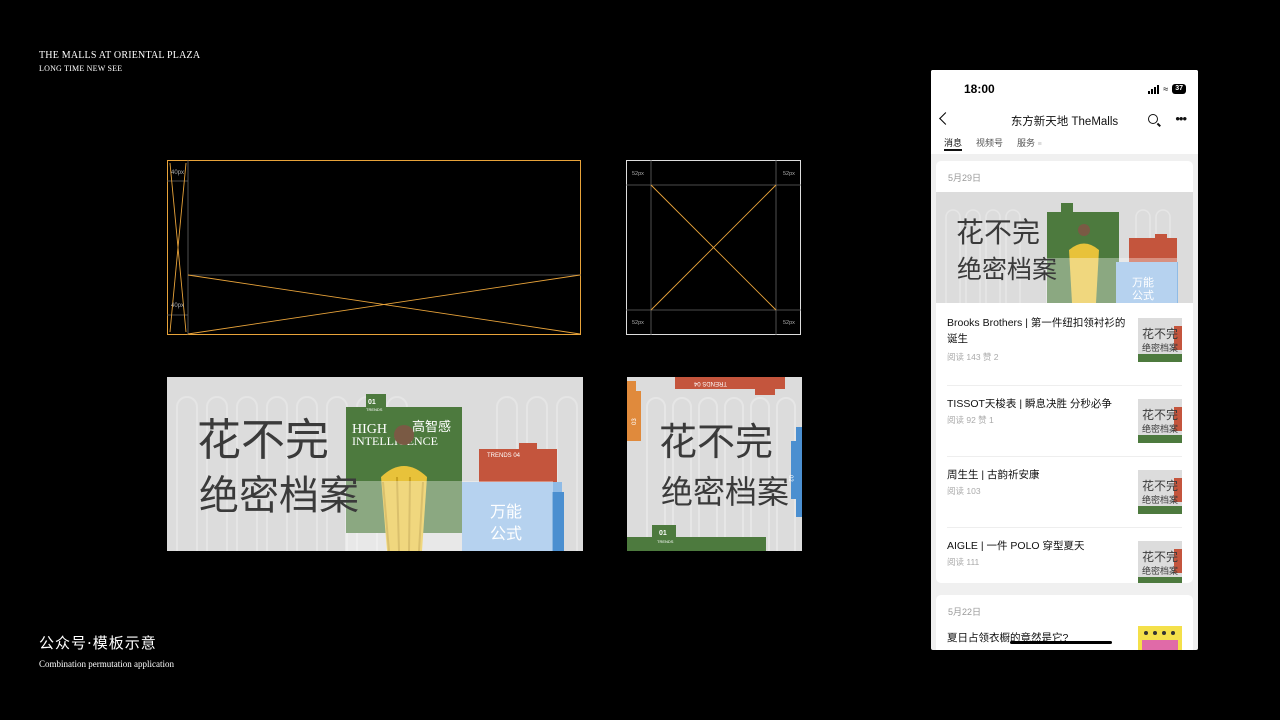 The width and height of the screenshot is (1280, 720). I want to click on article-row: 夏日占领衣橱的竟然是它?, so click(1064, 638).